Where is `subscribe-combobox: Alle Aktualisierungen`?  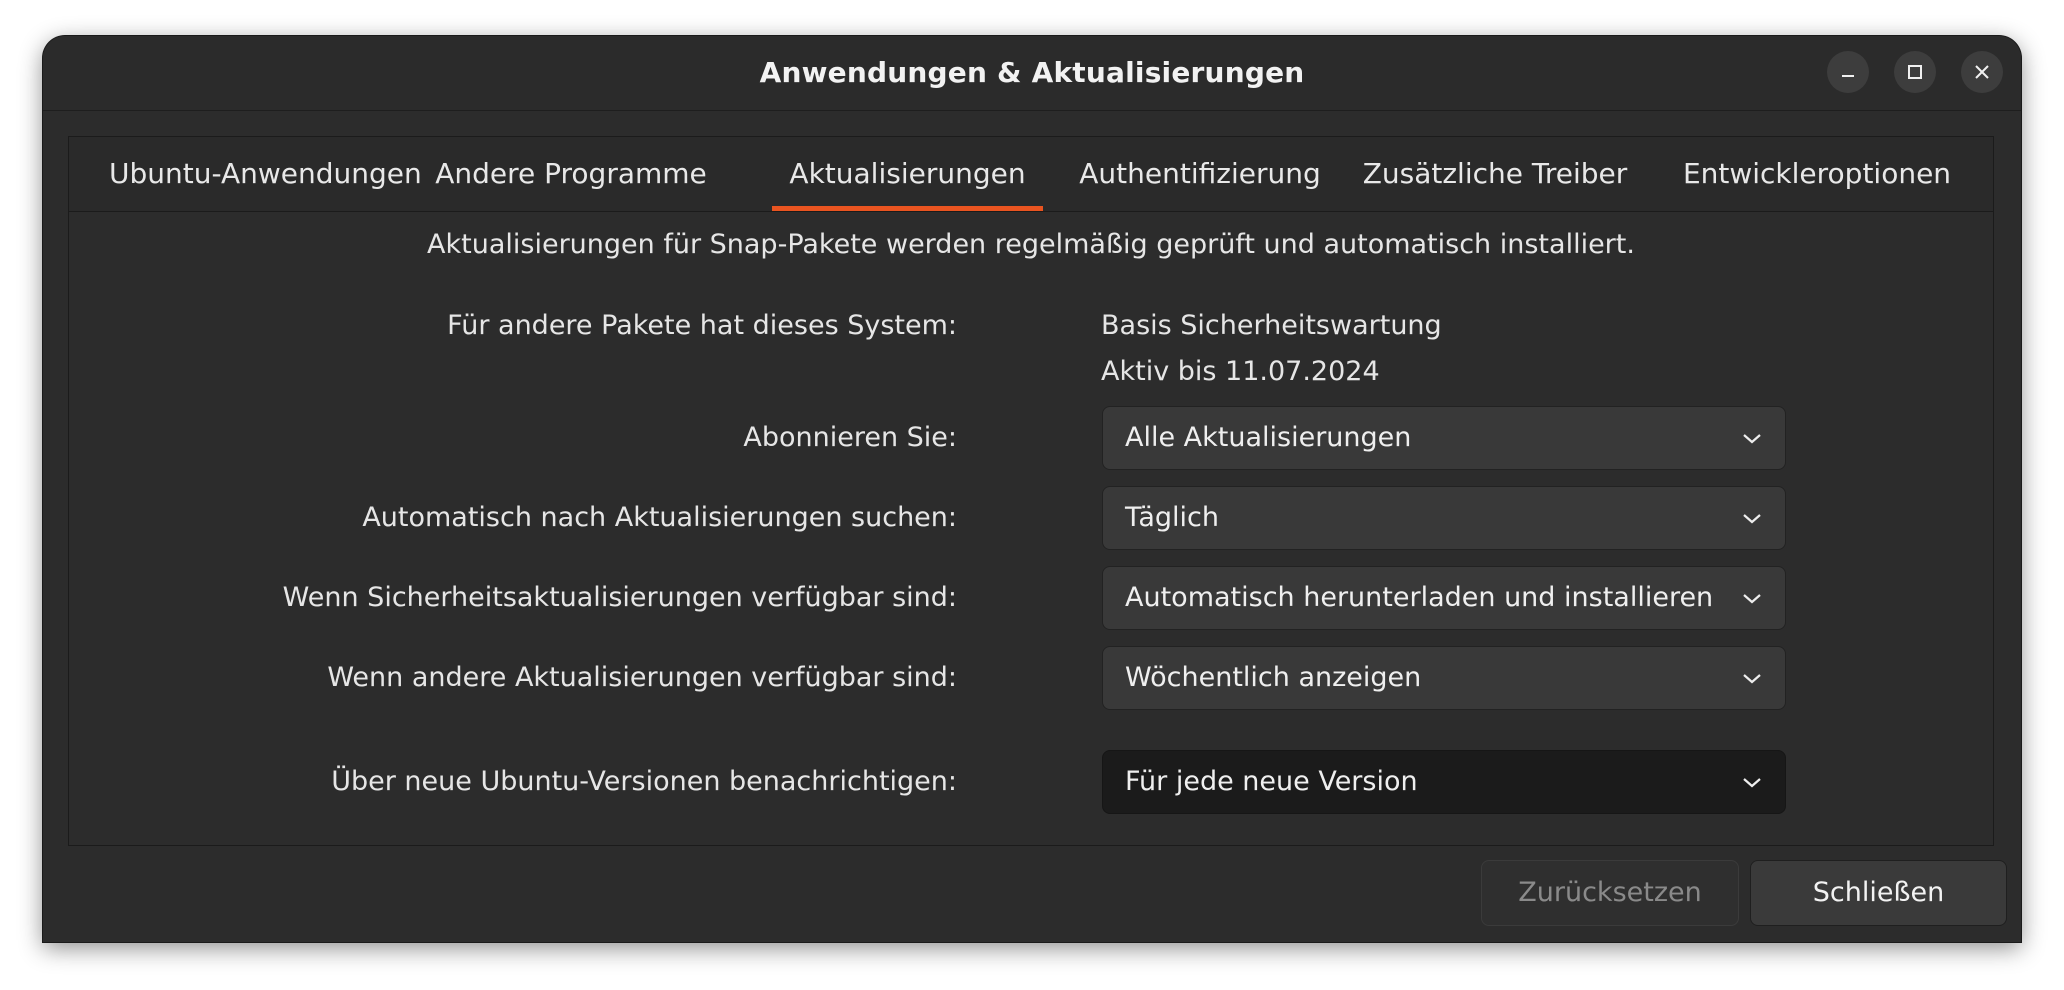 subscribe-combobox: Alle Aktualisierungen is located at coordinates (1444, 438).